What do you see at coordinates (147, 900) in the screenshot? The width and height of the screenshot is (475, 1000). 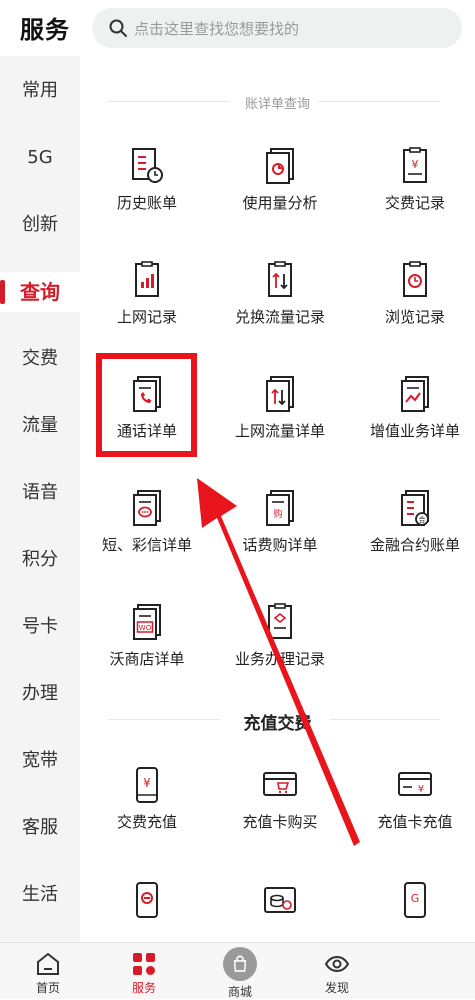 I see `phone-cancel-icon` at bounding box center [147, 900].